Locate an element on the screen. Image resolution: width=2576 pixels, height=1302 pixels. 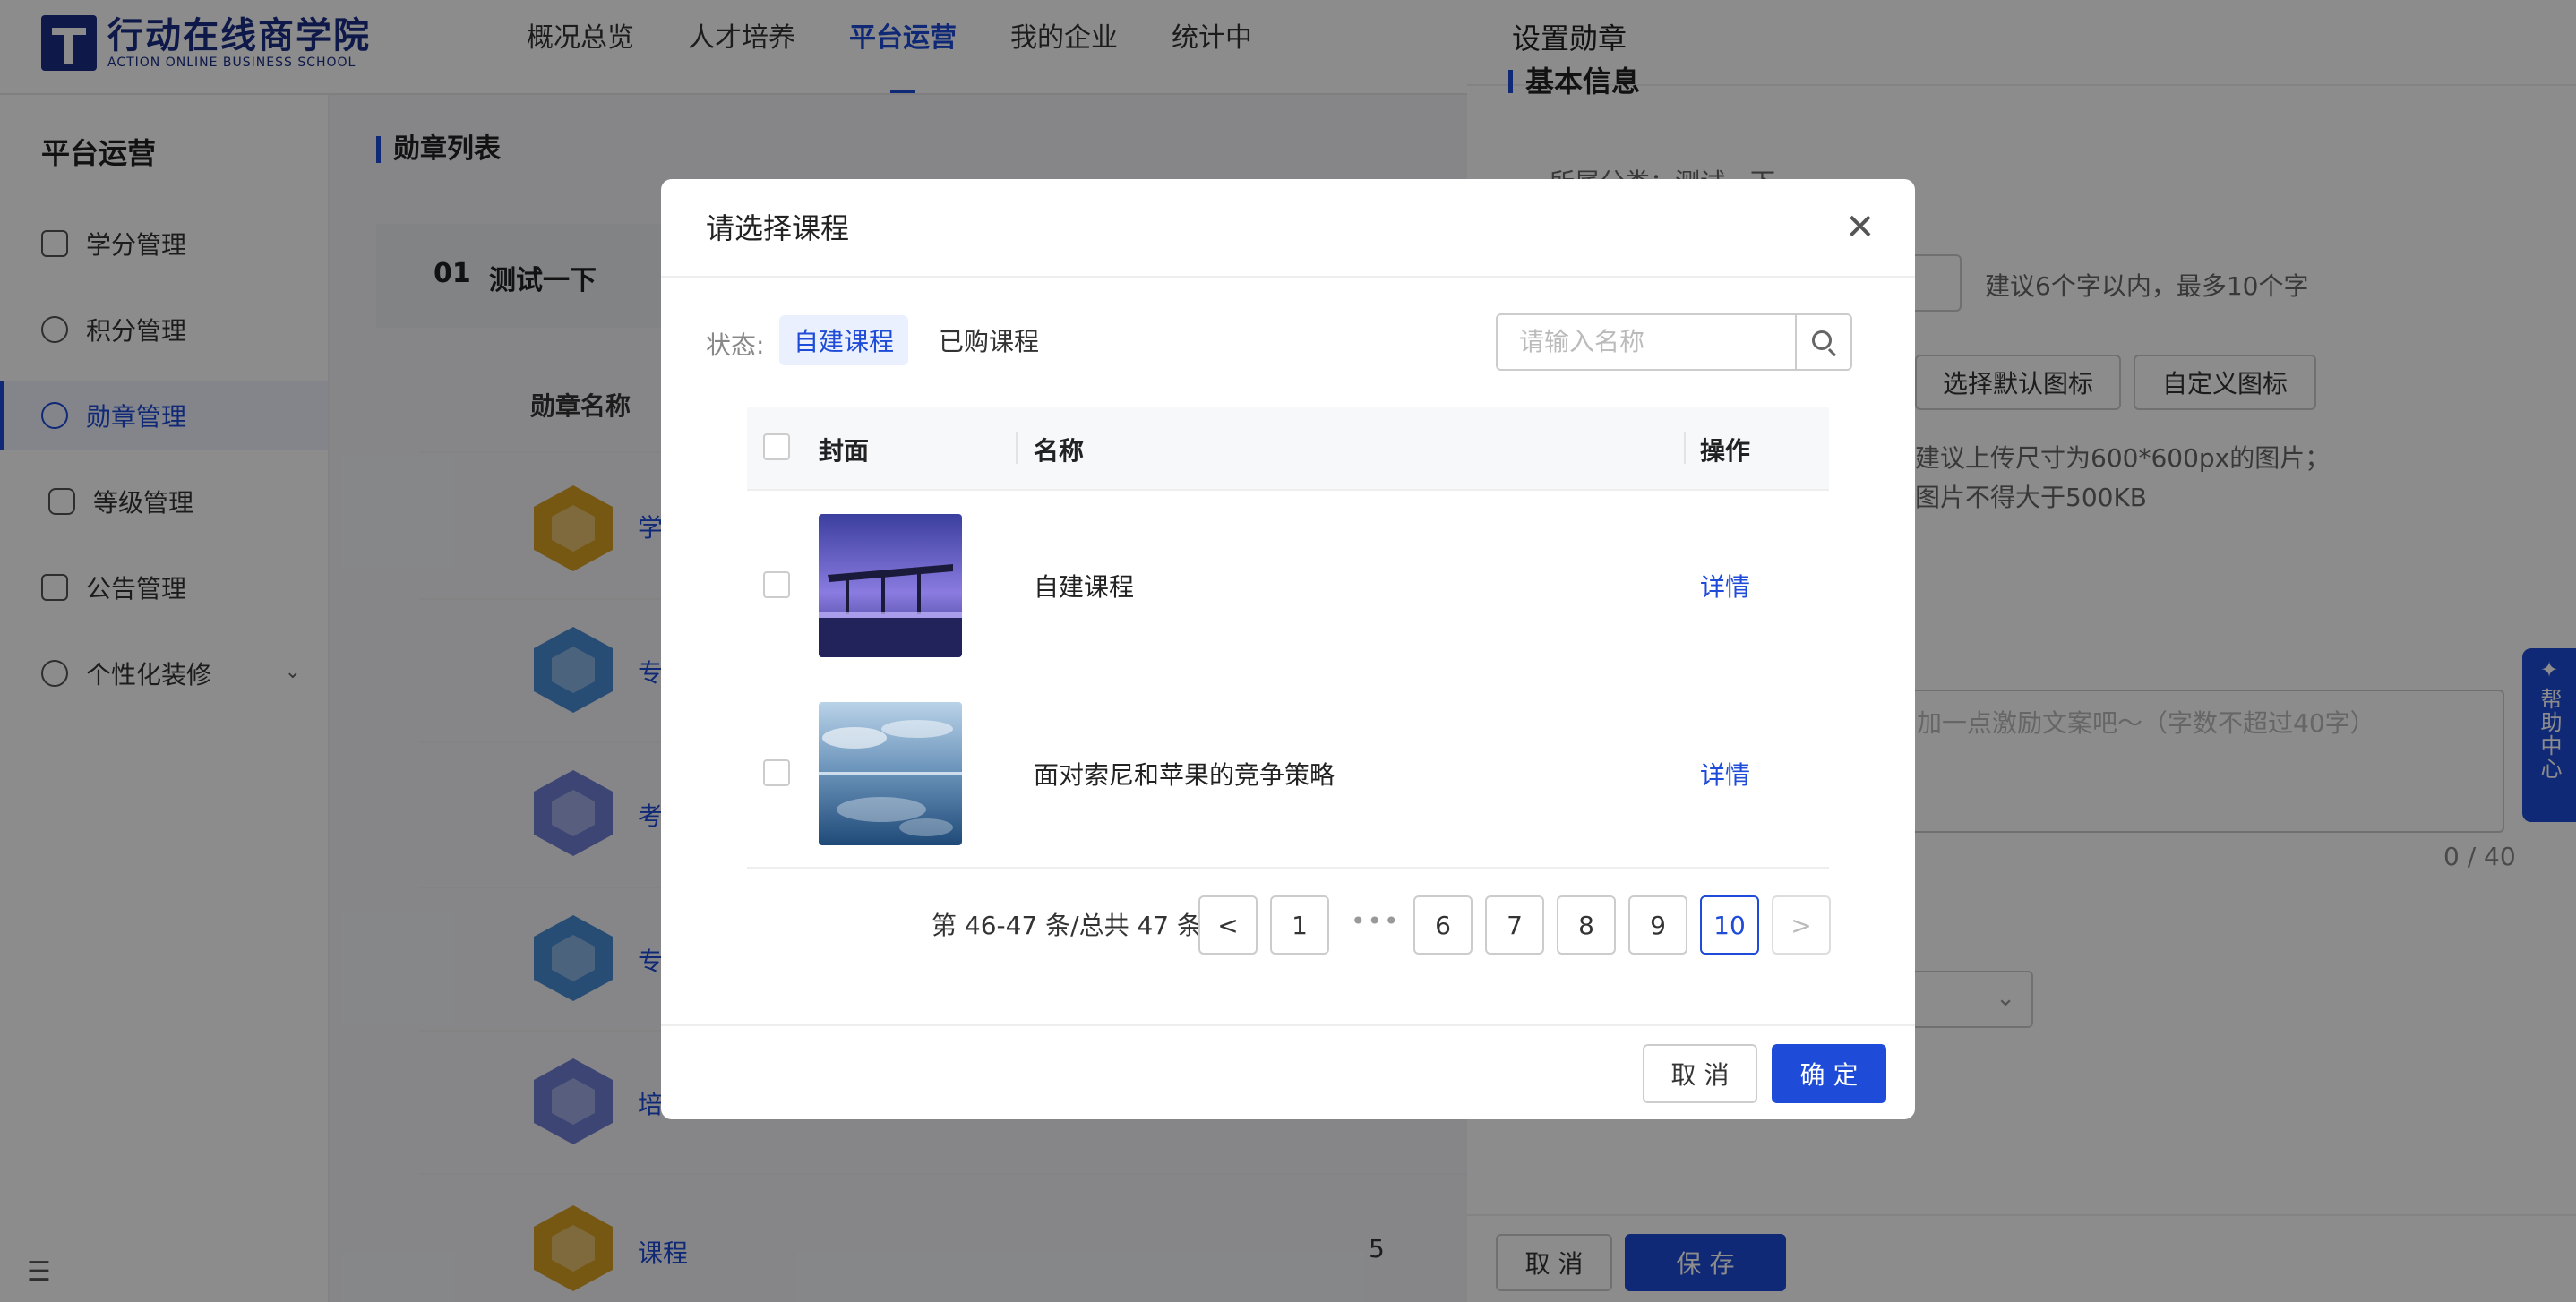
pagination-ellipsis: ••• is located at coordinates (1376, 921).